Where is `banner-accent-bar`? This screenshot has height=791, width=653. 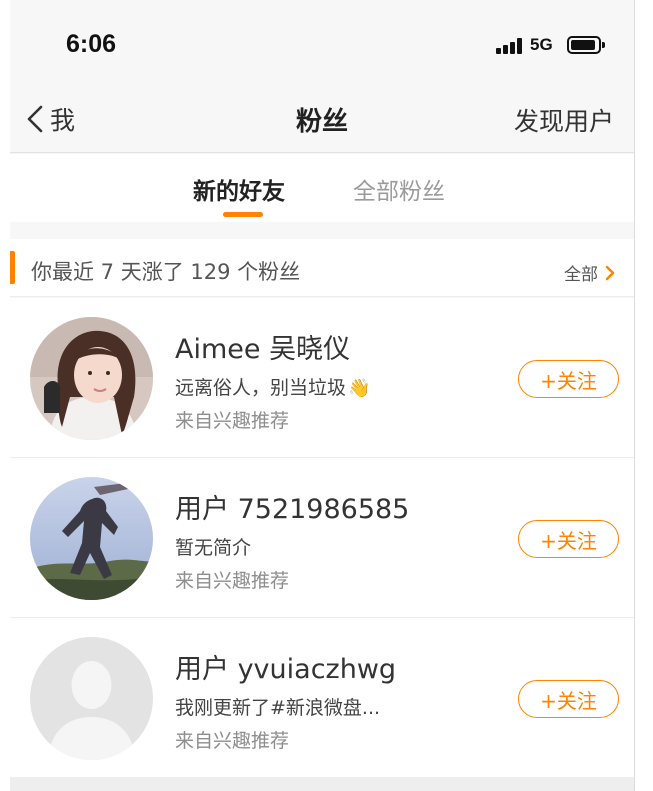
banner-accent-bar is located at coordinates (12, 267).